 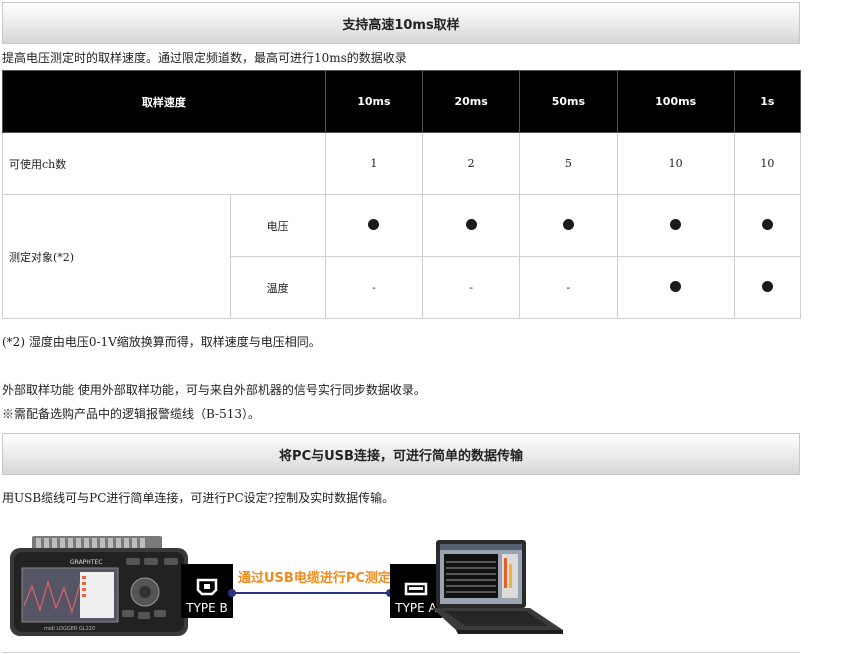 I want to click on header-sampling-speed: 取样速度, so click(x=164, y=101).